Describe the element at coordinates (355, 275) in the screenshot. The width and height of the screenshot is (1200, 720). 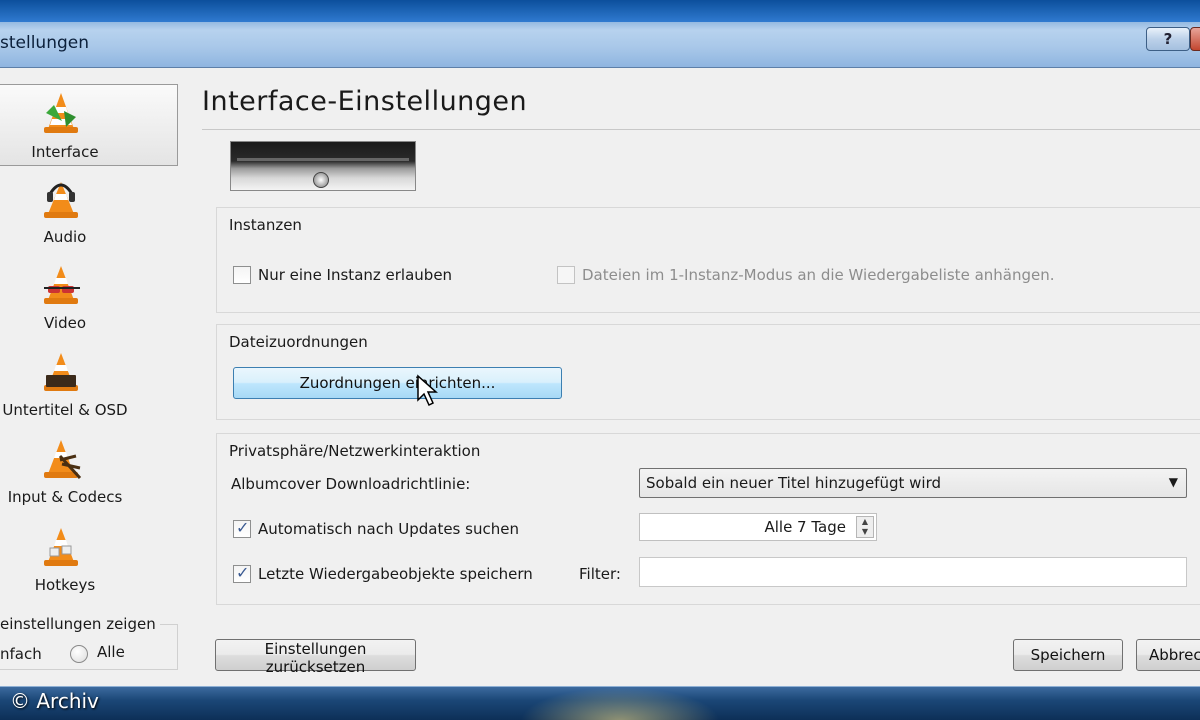
I see `single-instance-label: Nur eine Instanz erlauben` at that location.